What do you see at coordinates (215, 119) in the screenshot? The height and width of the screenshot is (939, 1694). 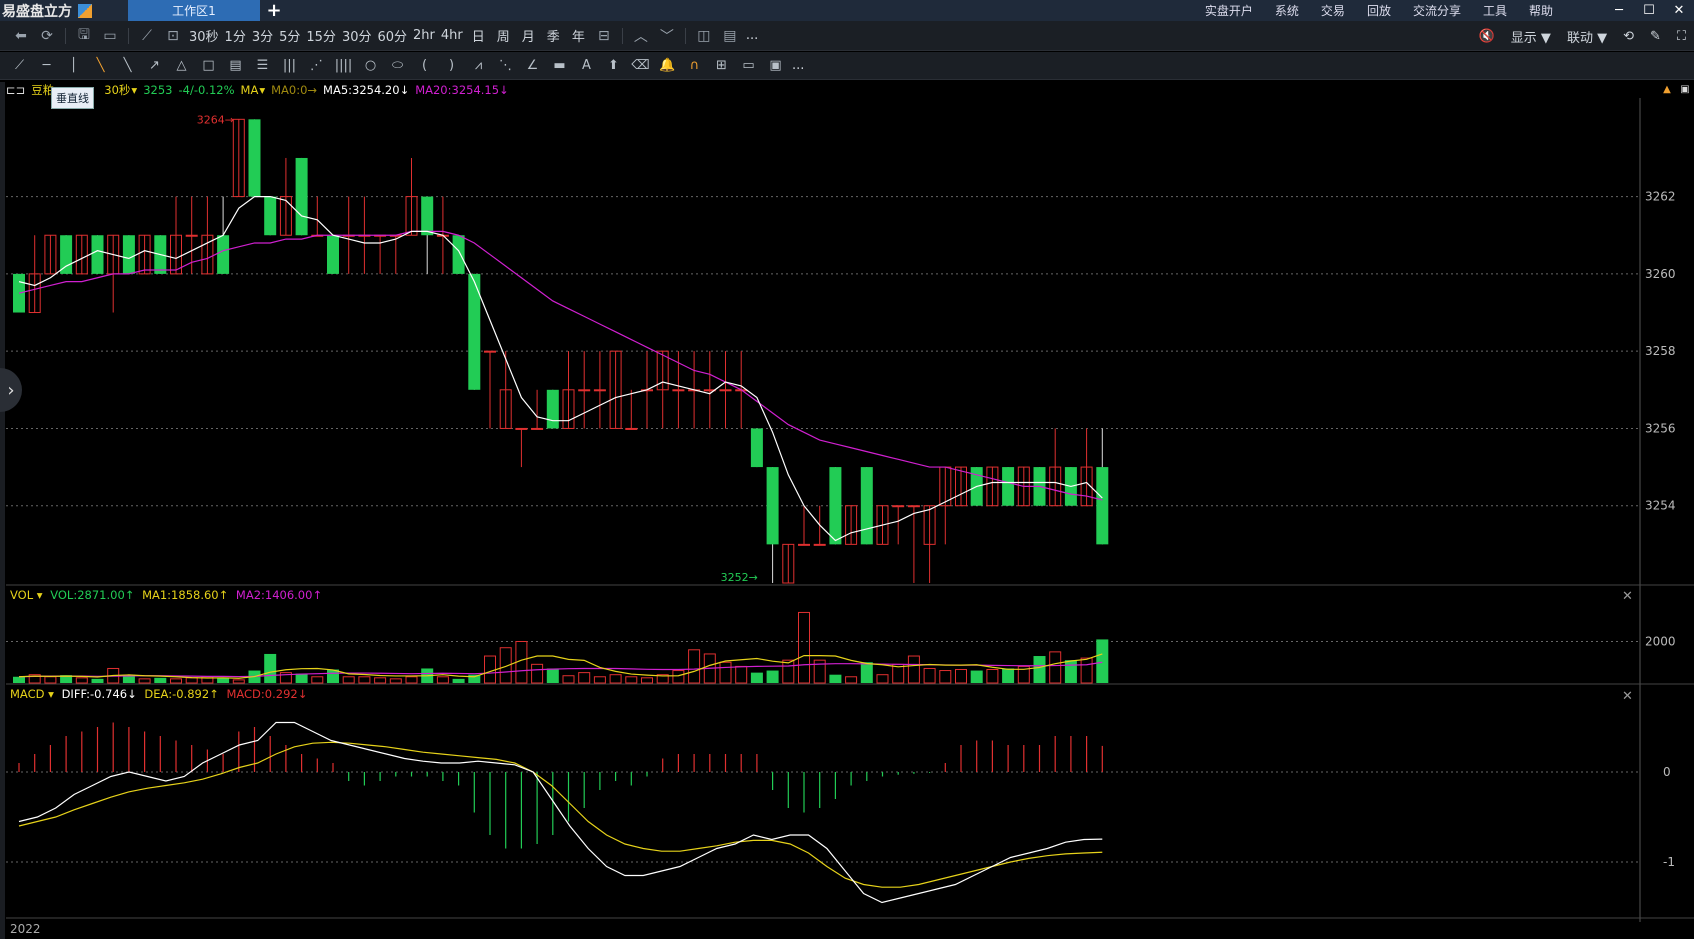 I see `high-price-marker: 3264→` at bounding box center [215, 119].